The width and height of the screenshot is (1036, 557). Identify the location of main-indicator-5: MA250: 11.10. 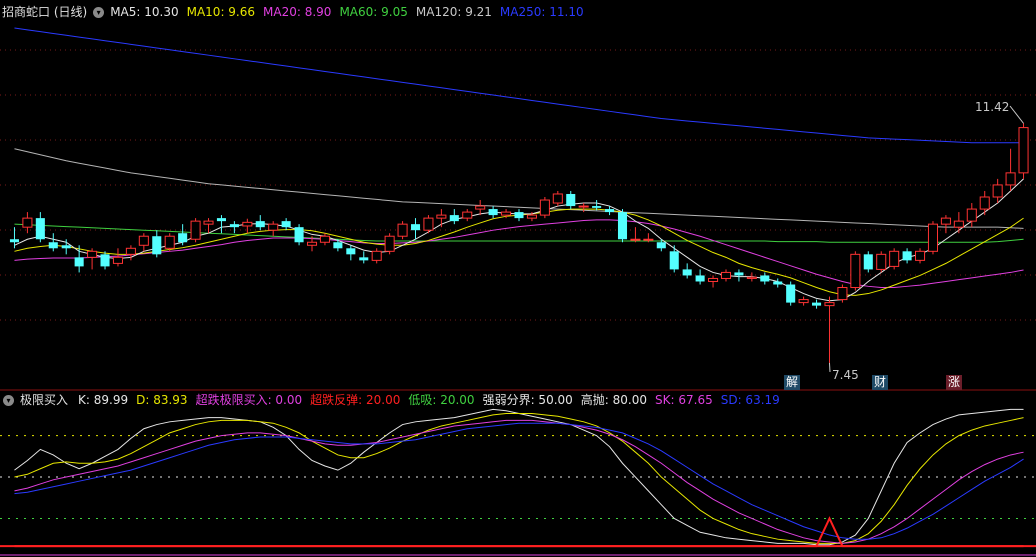
(541, 12).